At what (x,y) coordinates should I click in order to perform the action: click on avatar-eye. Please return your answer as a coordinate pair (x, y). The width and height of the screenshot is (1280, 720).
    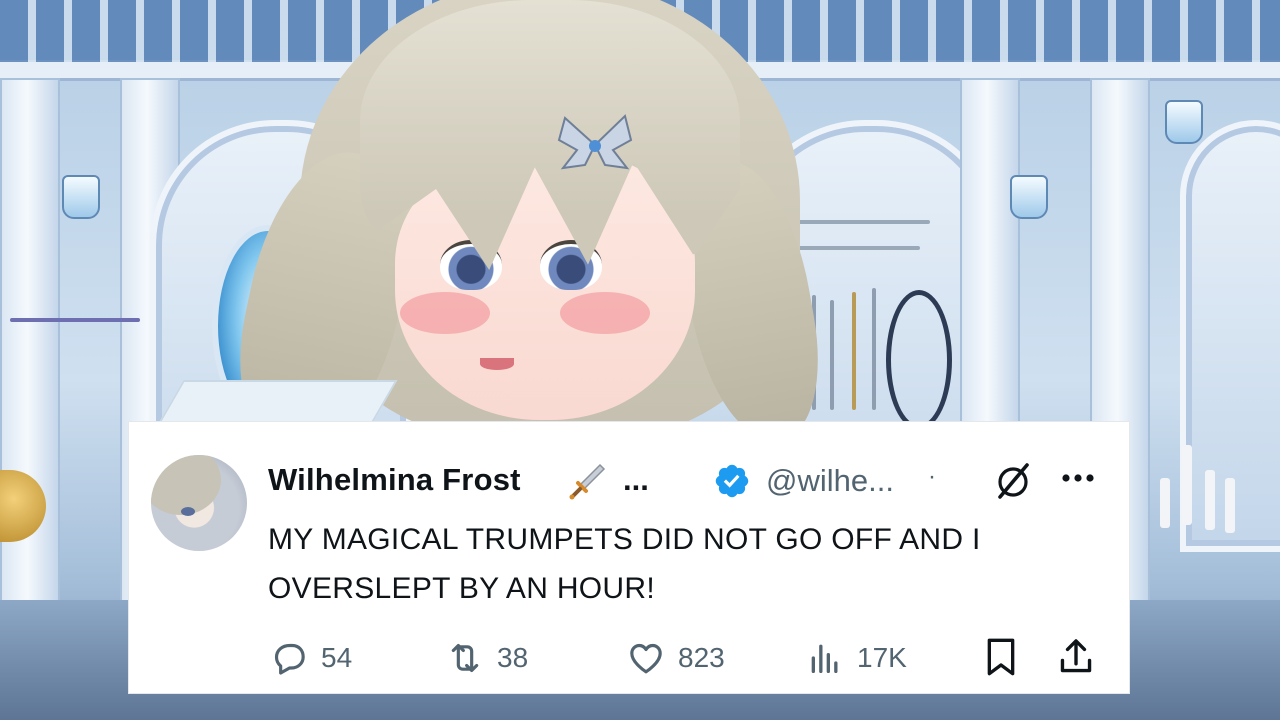
    Looking at the image, I should click on (188, 511).